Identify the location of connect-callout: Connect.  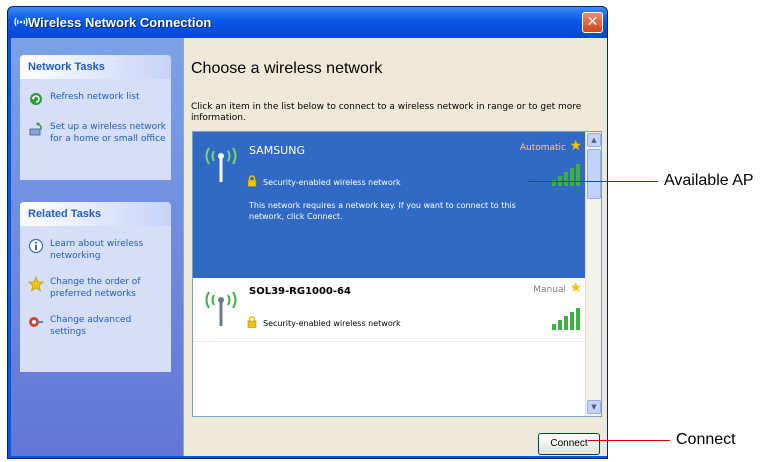
(706, 439).